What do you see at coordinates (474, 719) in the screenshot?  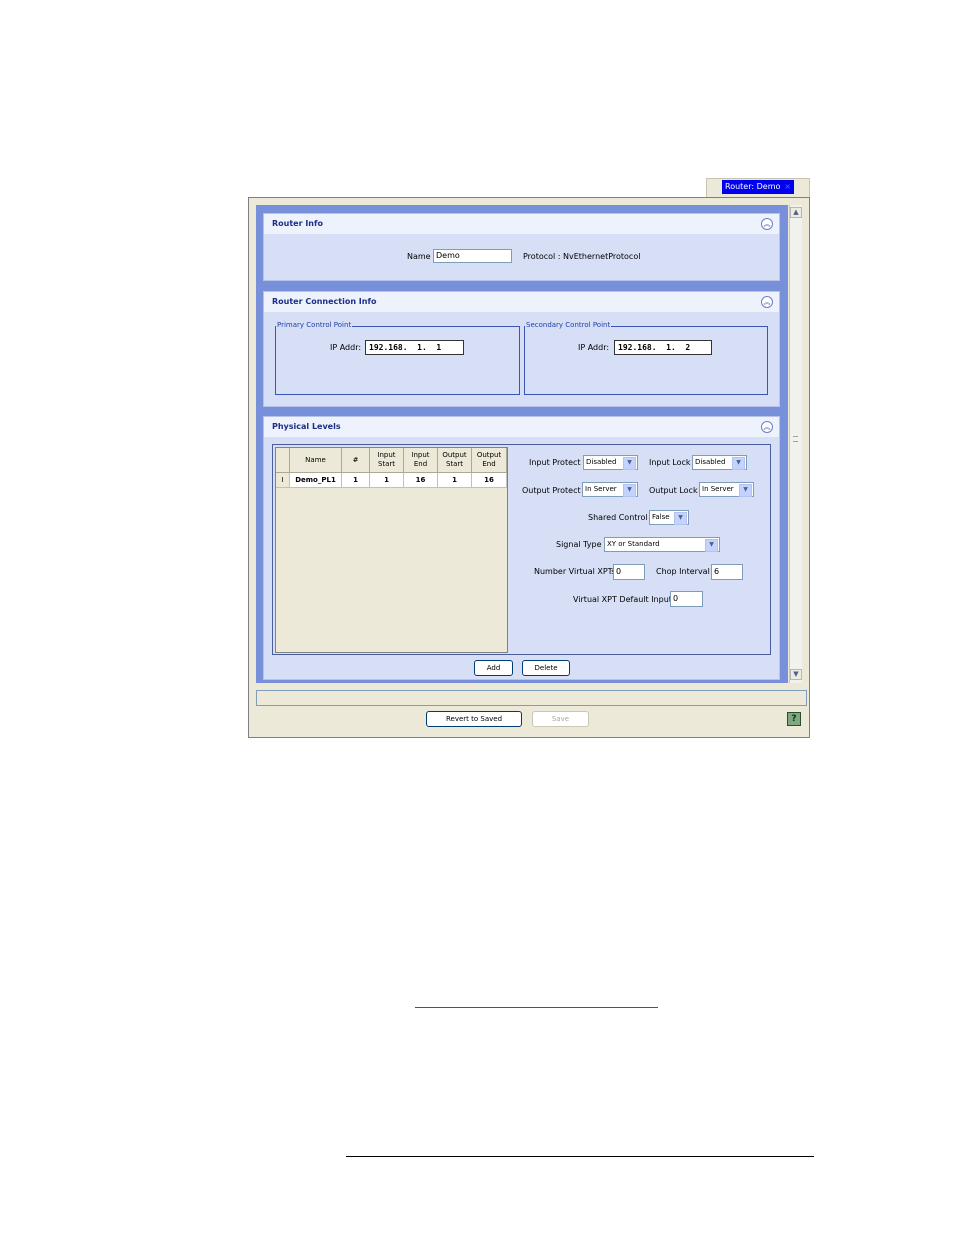 I see `revert-to-saved-button: Revert to Saved` at bounding box center [474, 719].